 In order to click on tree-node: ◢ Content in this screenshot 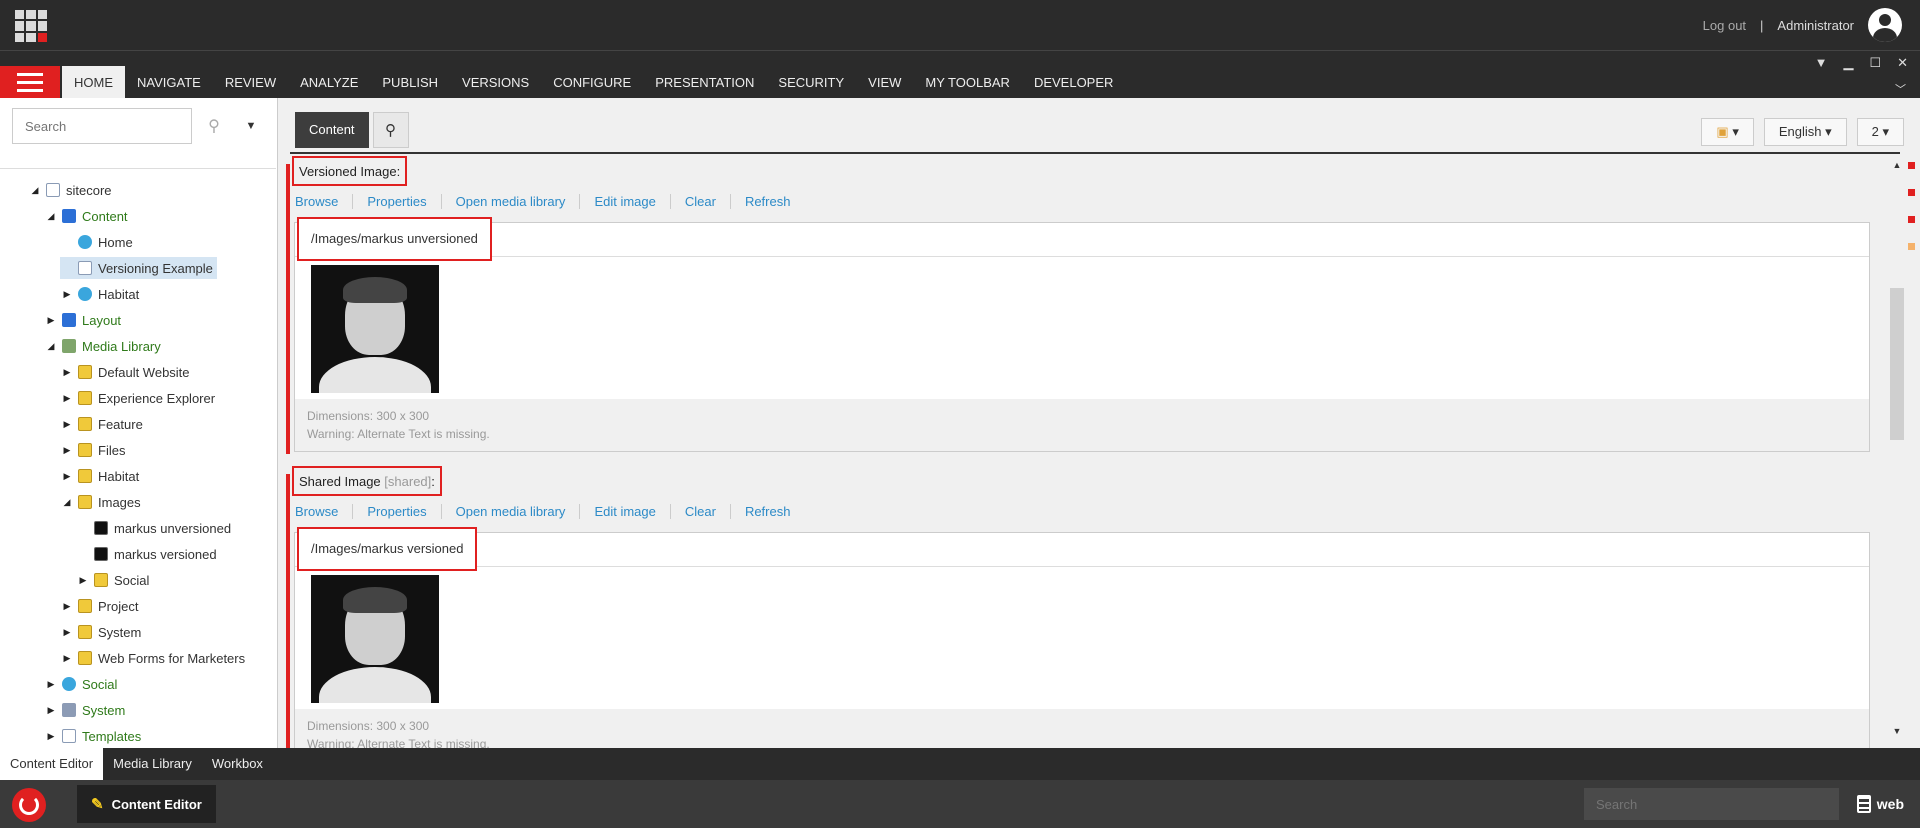, I will do `click(86, 216)`.